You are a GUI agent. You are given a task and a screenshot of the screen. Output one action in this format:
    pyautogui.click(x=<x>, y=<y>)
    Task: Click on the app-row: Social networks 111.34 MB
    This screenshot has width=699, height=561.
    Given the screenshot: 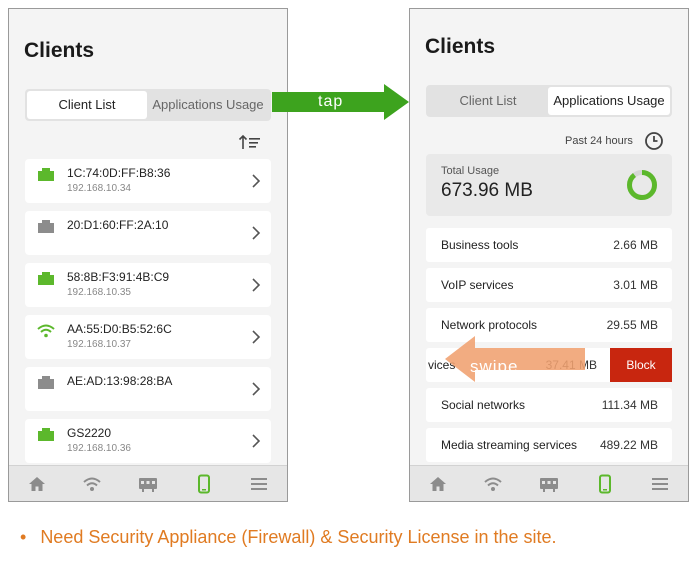 What is the action you would take?
    pyautogui.click(x=549, y=405)
    